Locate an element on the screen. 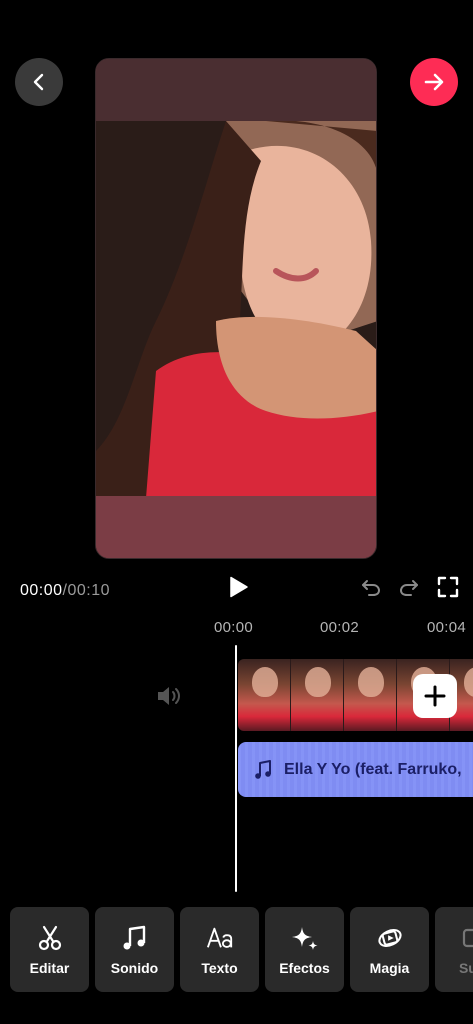  chevron-left-icon is located at coordinates (38, 82).